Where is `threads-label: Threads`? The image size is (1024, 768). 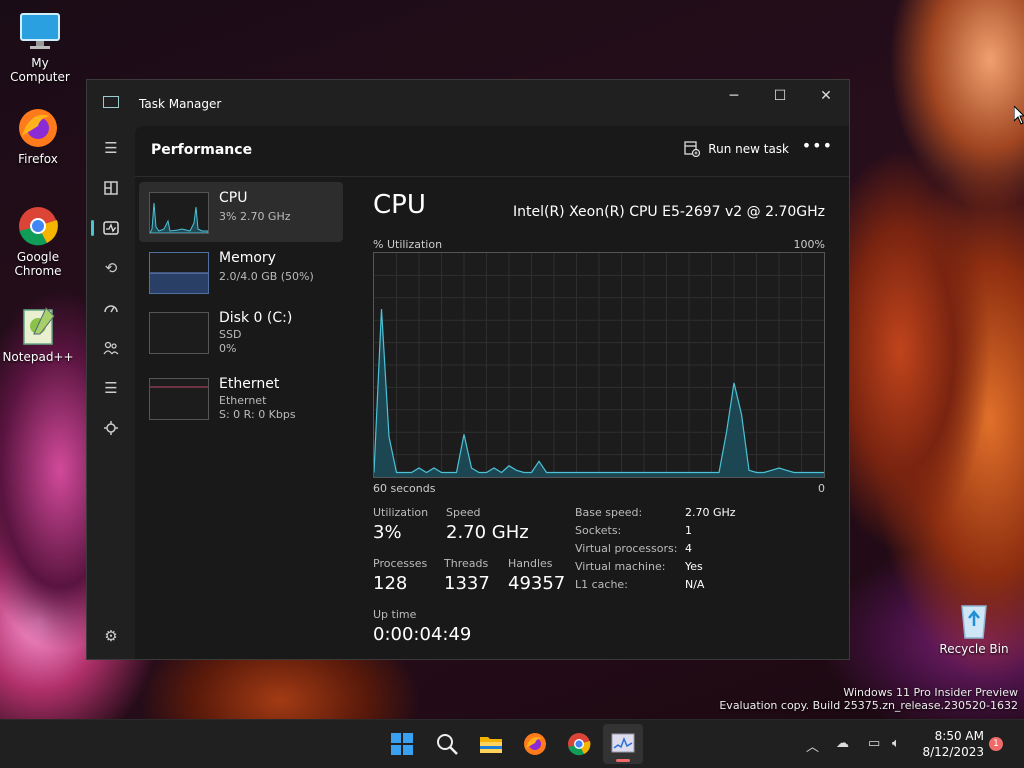 threads-label: Threads is located at coordinates (466, 563).